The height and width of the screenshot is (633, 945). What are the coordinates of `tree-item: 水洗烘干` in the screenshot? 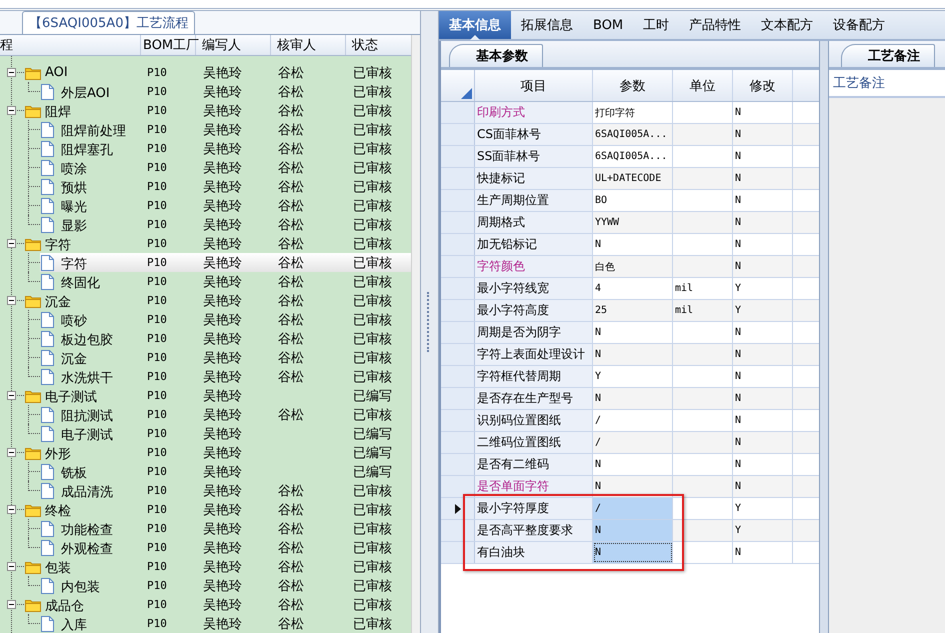 It's located at (87, 378).